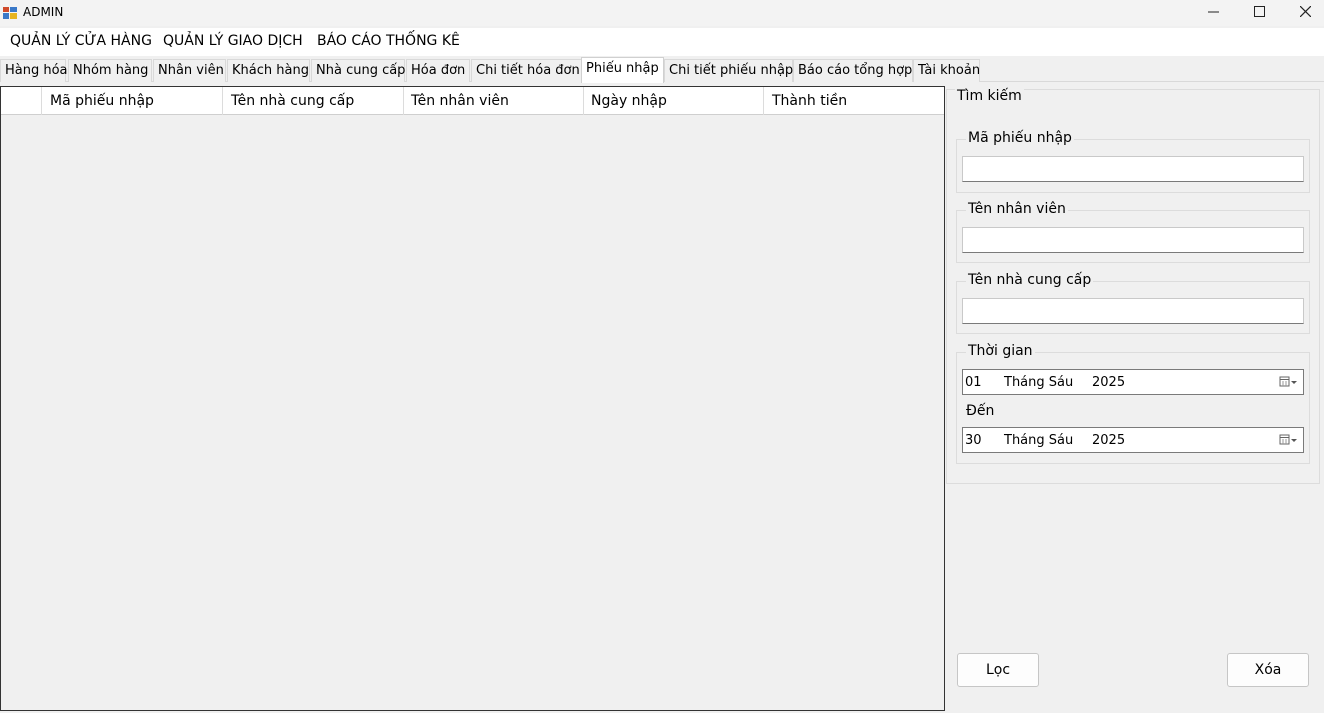 The height and width of the screenshot is (713, 1324). I want to click on maximize-icon, so click(1259, 13).